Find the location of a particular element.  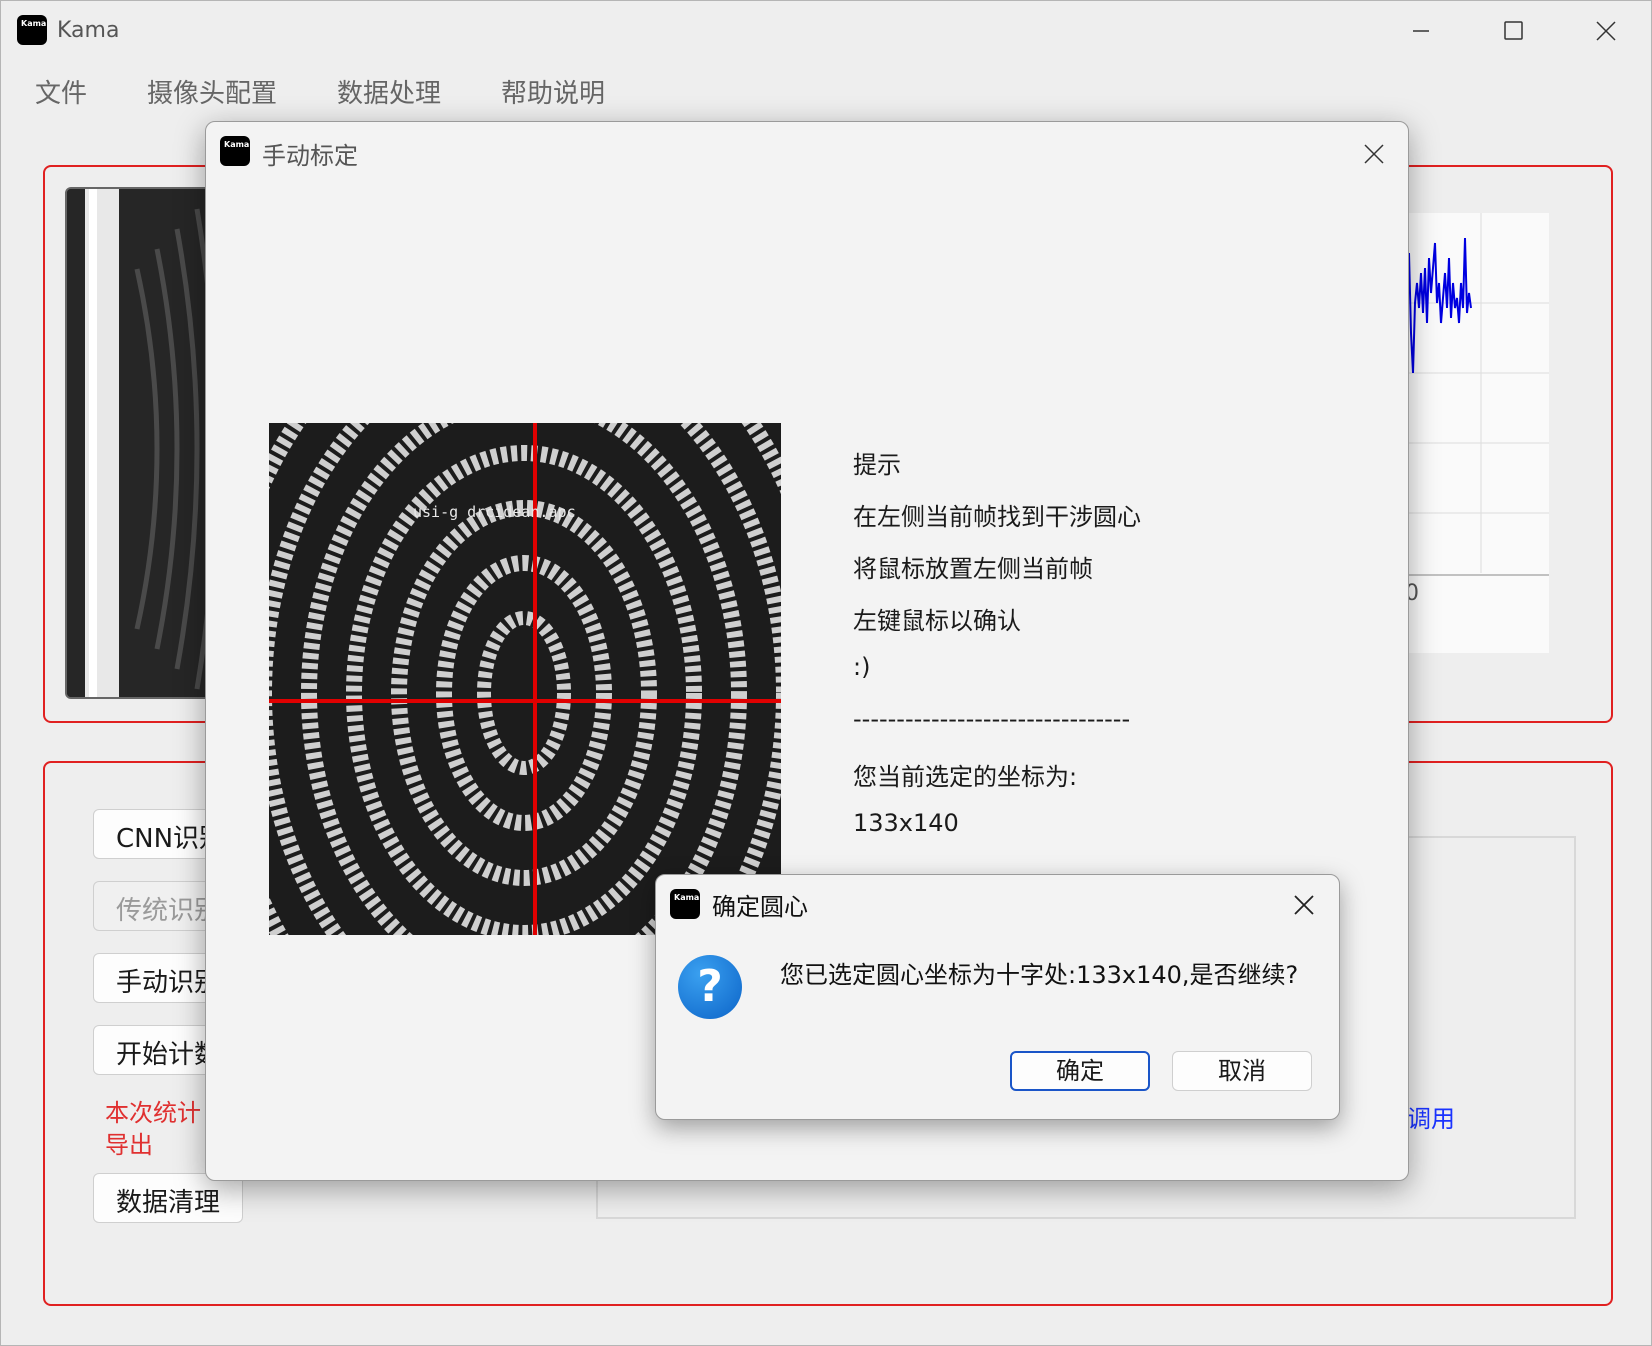

menu-data-processing: 数据处理 is located at coordinates (389, 91).